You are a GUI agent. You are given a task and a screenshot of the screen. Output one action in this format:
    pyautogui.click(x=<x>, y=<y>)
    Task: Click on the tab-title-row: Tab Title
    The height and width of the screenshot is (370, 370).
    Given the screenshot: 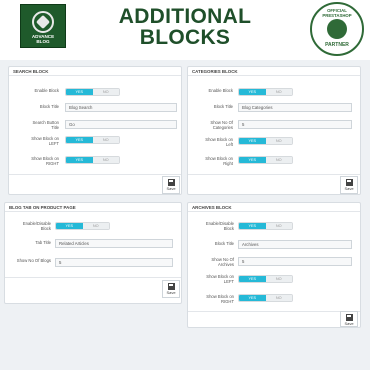 What is the action you would take?
    pyautogui.click(x=28, y=244)
    